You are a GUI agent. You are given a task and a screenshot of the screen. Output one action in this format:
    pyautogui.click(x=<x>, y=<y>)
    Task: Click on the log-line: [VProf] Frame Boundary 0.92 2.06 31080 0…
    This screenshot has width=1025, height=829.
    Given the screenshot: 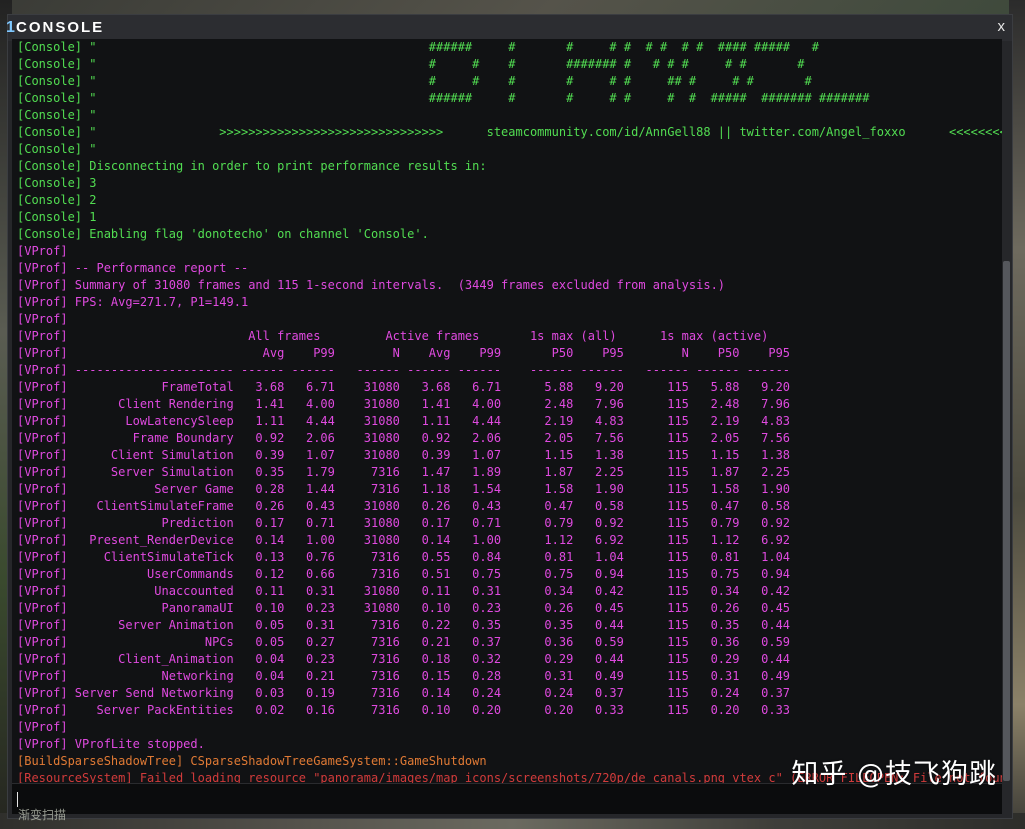 What is the action you would take?
    pyautogui.click(x=404, y=438)
    